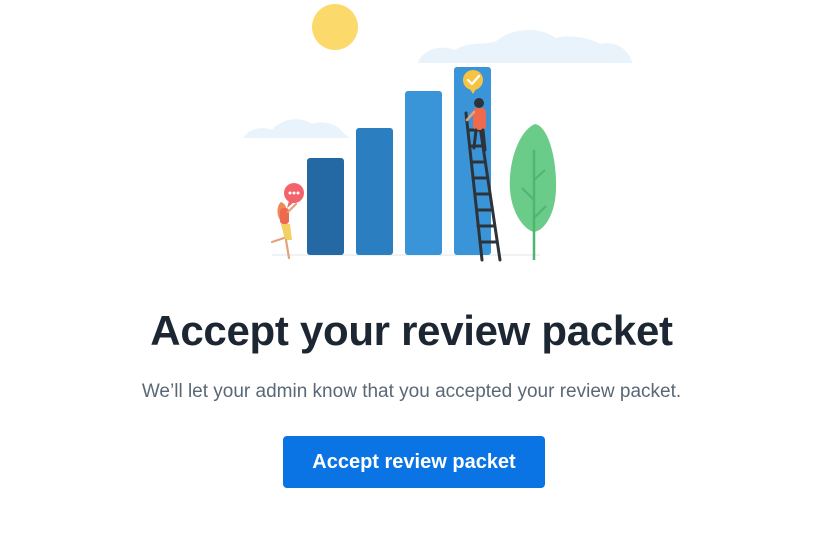 This screenshot has width=823, height=557. What do you see at coordinates (533, 192) in the screenshot?
I see `tree-icon` at bounding box center [533, 192].